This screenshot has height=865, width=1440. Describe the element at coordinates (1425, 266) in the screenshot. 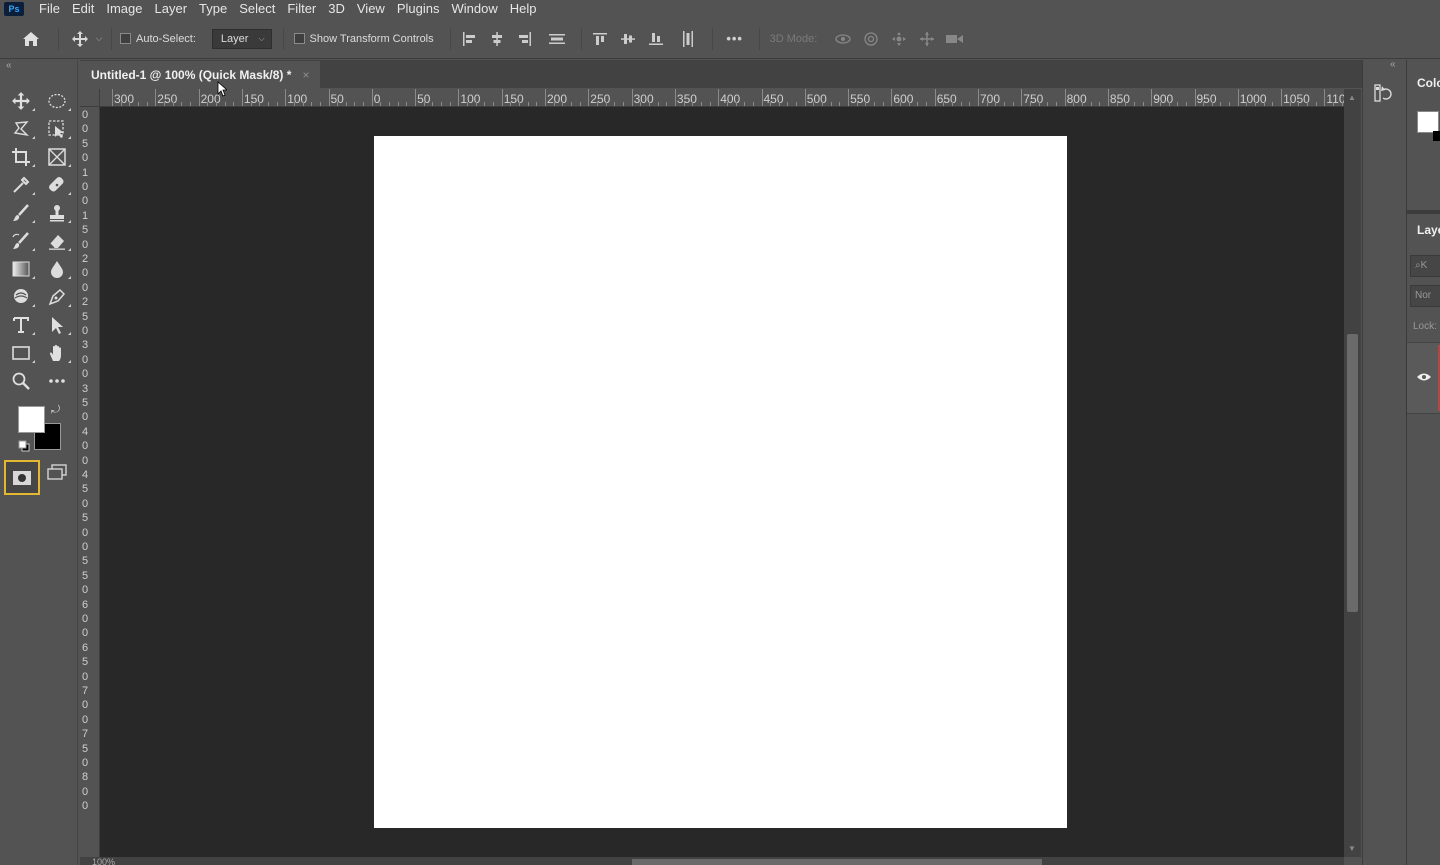

I see `layers-filter-field: ⌕K` at that location.